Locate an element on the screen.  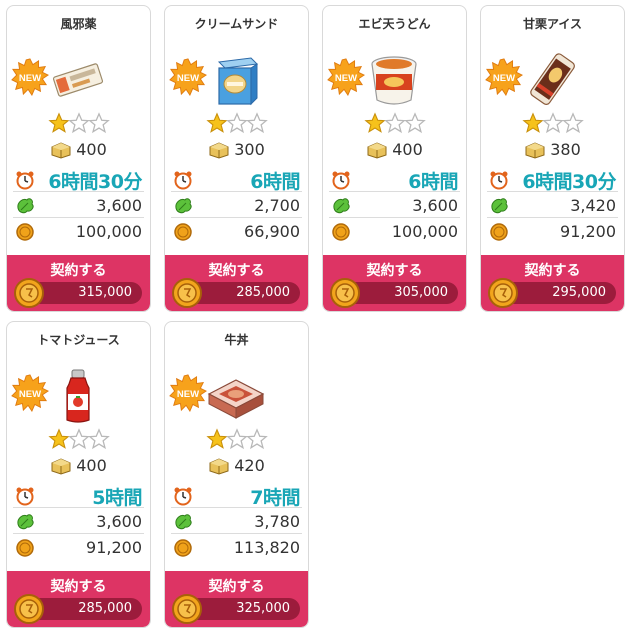
cost-value: 420 is located at coordinates (249, 465).